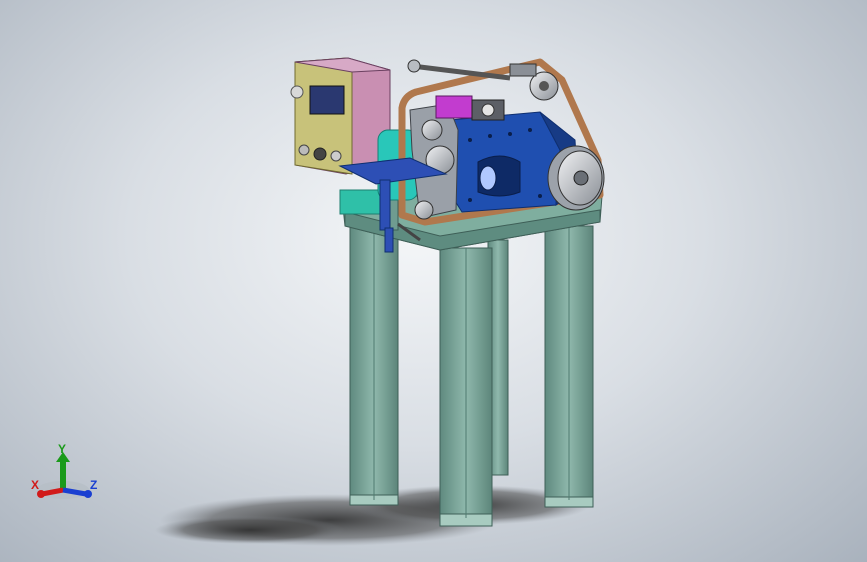 Image resolution: width=867 pixels, height=562 pixels. Describe the element at coordinates (35, 485) in the screenshot. I see `triad-label-x: X` at that location.